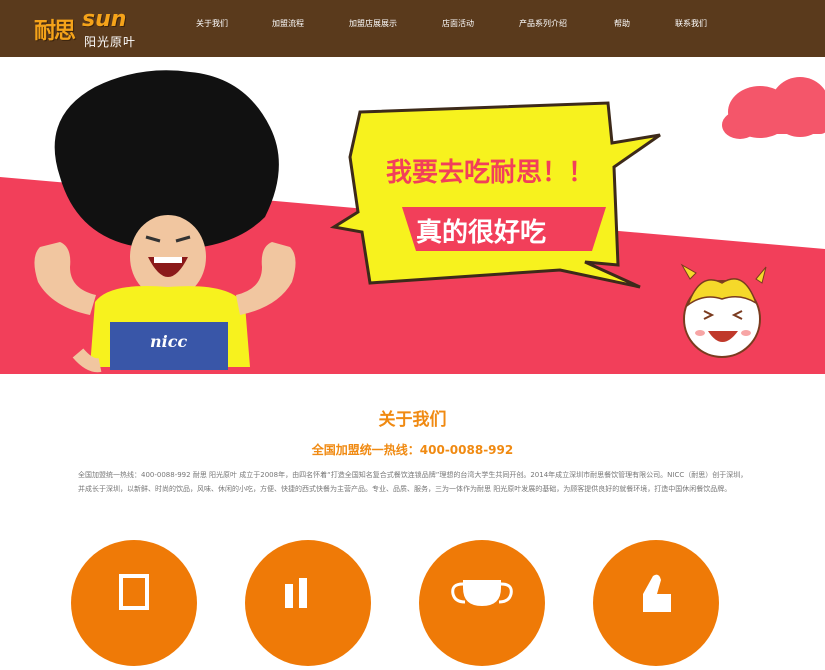 The image size is (825, 670). I want to click on document-icon, so click(134, 592).